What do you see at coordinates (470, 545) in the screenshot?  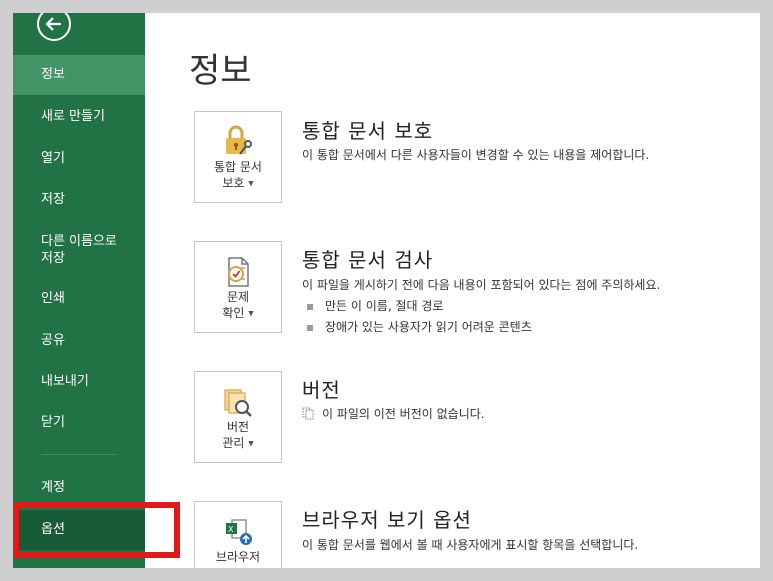 I see `browser-view-desc: 이 통합 문서를 웹에서 볼 때 사용자에게 표시할 항목을 선택합니다.` at bounding box center [470, 545].